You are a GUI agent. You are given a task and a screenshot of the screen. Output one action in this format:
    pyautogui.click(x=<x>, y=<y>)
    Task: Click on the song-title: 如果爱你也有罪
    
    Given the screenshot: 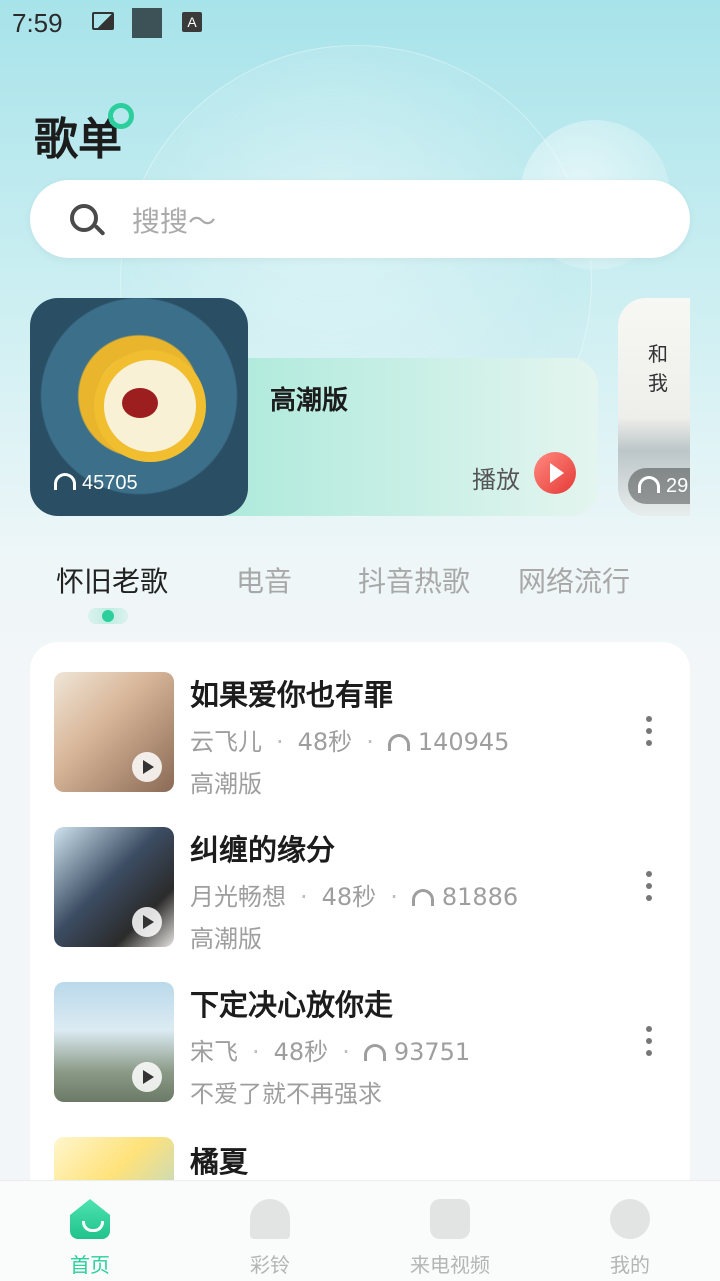 What is the action you would take?
    pyautogui.click(x=292, y=695)
    